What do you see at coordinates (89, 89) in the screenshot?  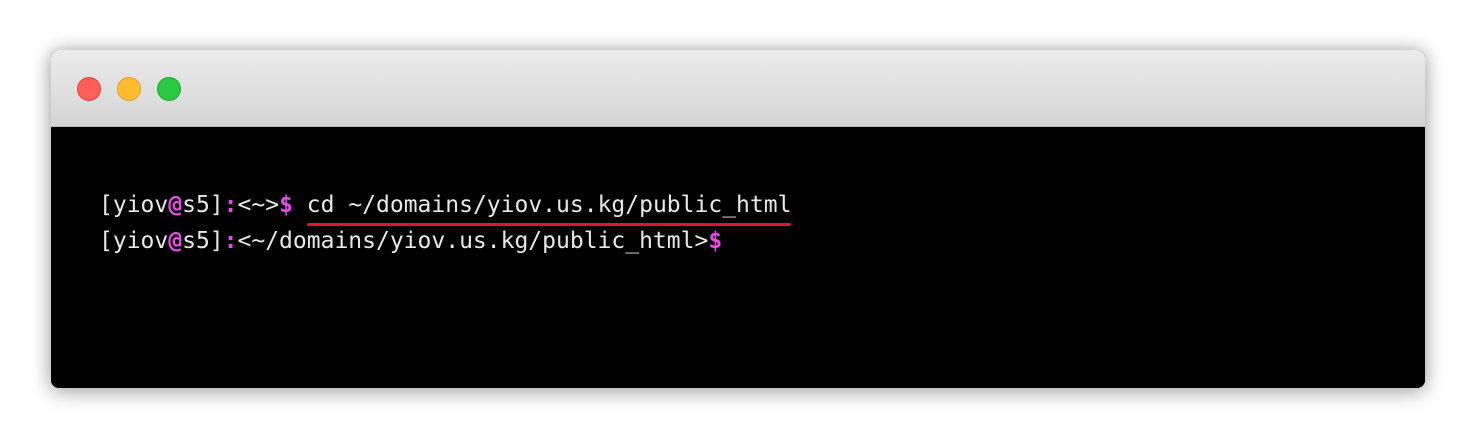 I see `close-button` at bounding box center [89, 89].